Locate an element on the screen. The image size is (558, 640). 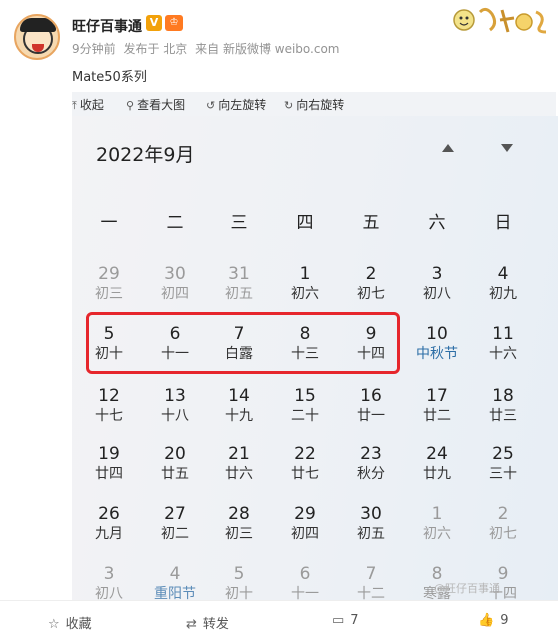
lunar-date: 十二 is located at coordinates (371, 593).